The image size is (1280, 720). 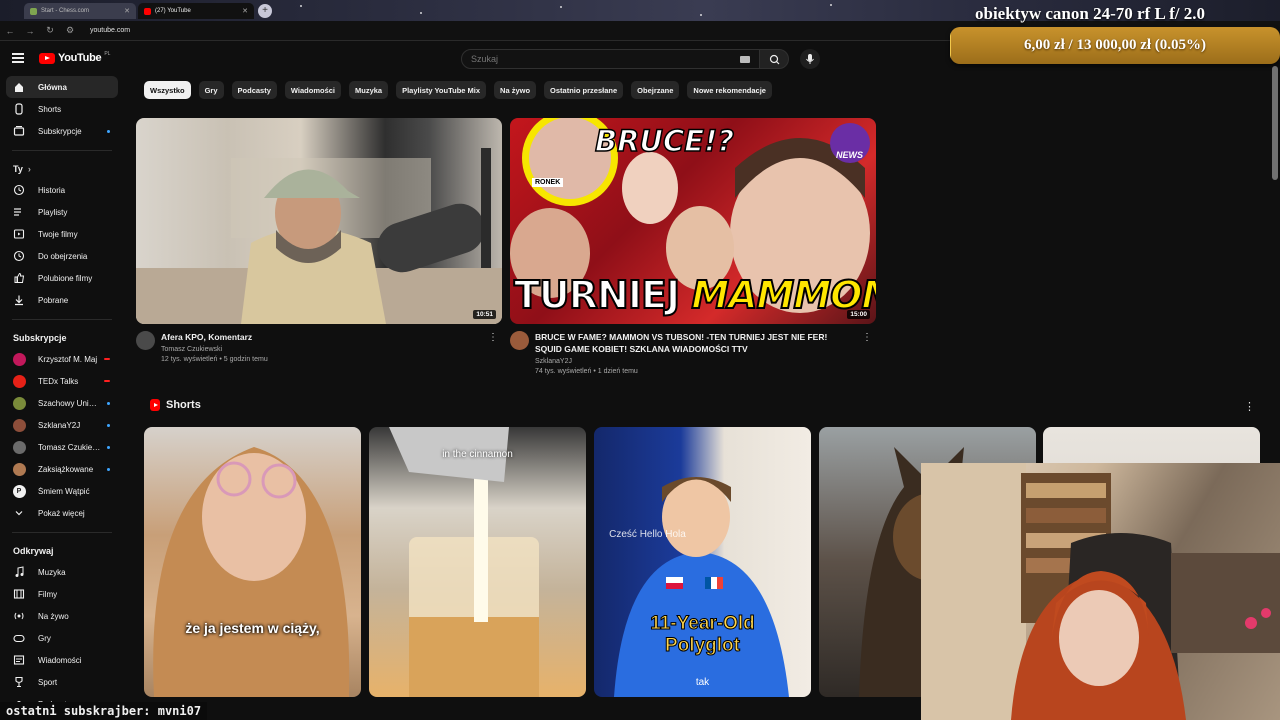 I want to click on goal-amount: 6,00 zł / 13 000,00 zł (0.05%), so click(x=1115, y=45).